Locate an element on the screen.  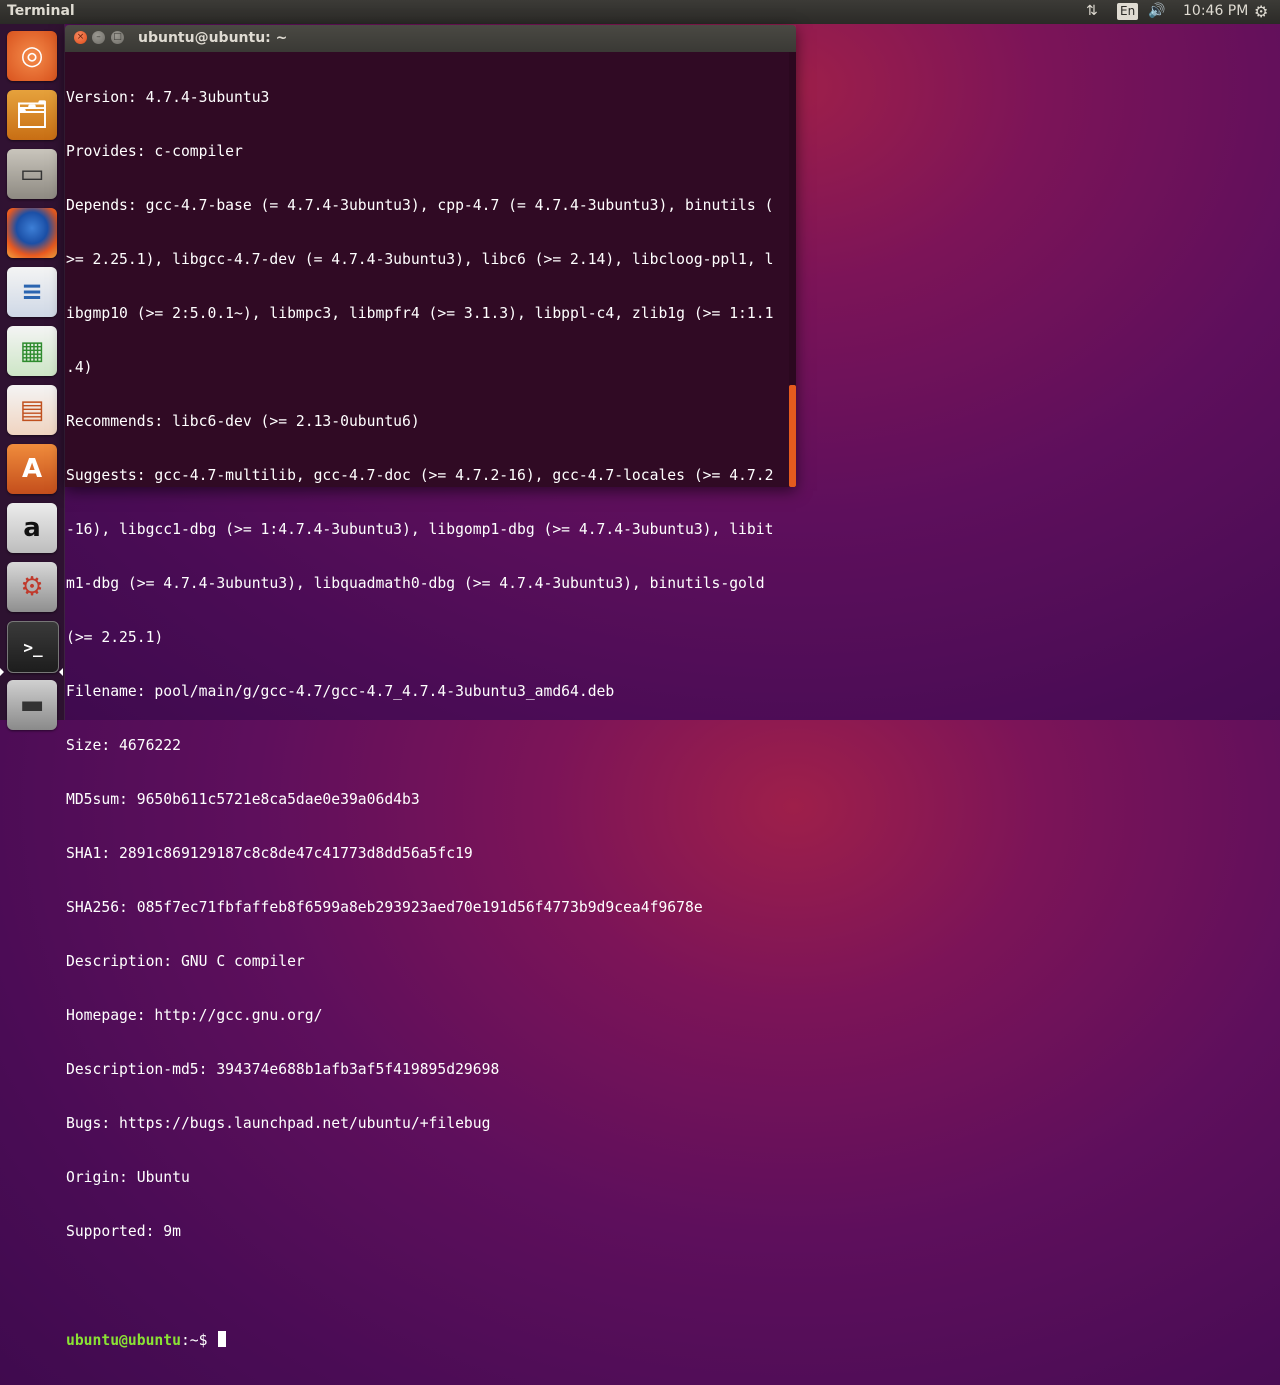
scrollbar is located at coordinates (792, 269).